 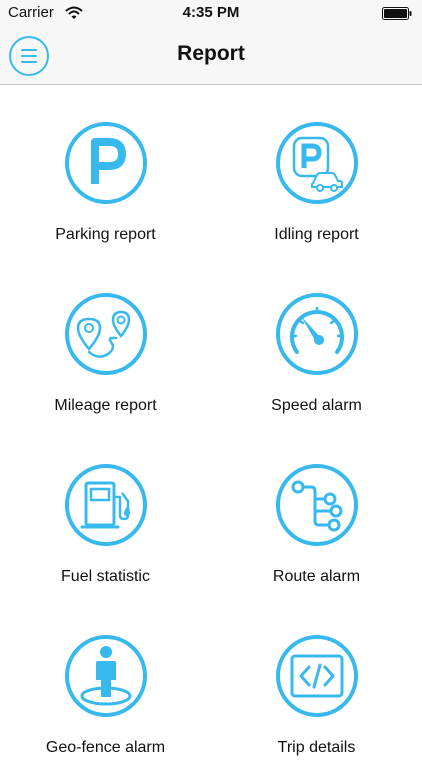 I want to click on tile-geo-fence-alarm: Geo-fence alarm, so click(x=105, y=683).